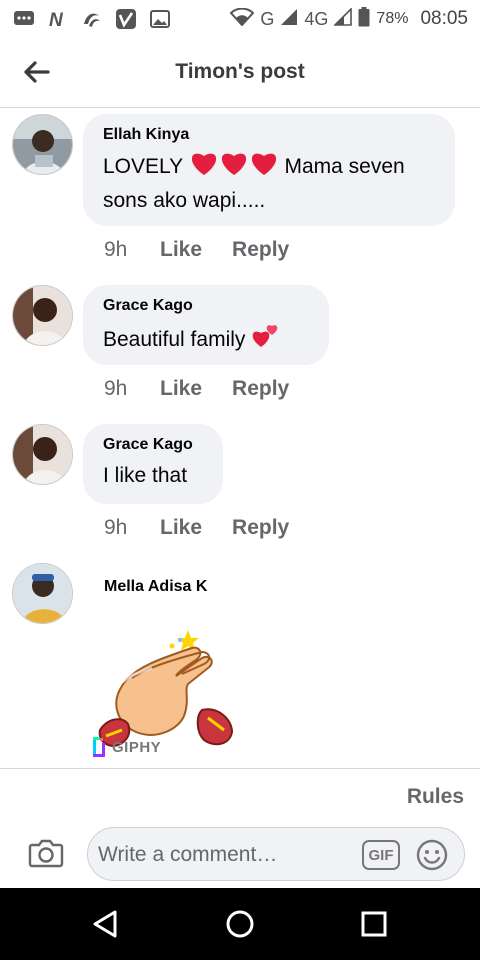 Image resolution: width=480 pixels, height=960 pixels. I want to click on camera-icon, so click(46, 853).